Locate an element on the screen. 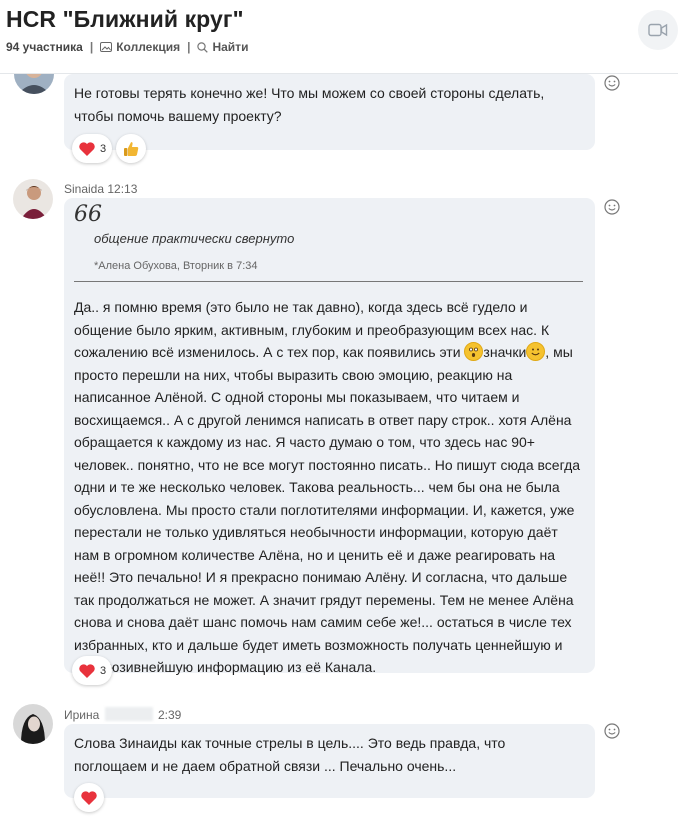 This screenshot has height=820, width=678. find-link: Найти is located at coordinates (222, 47).